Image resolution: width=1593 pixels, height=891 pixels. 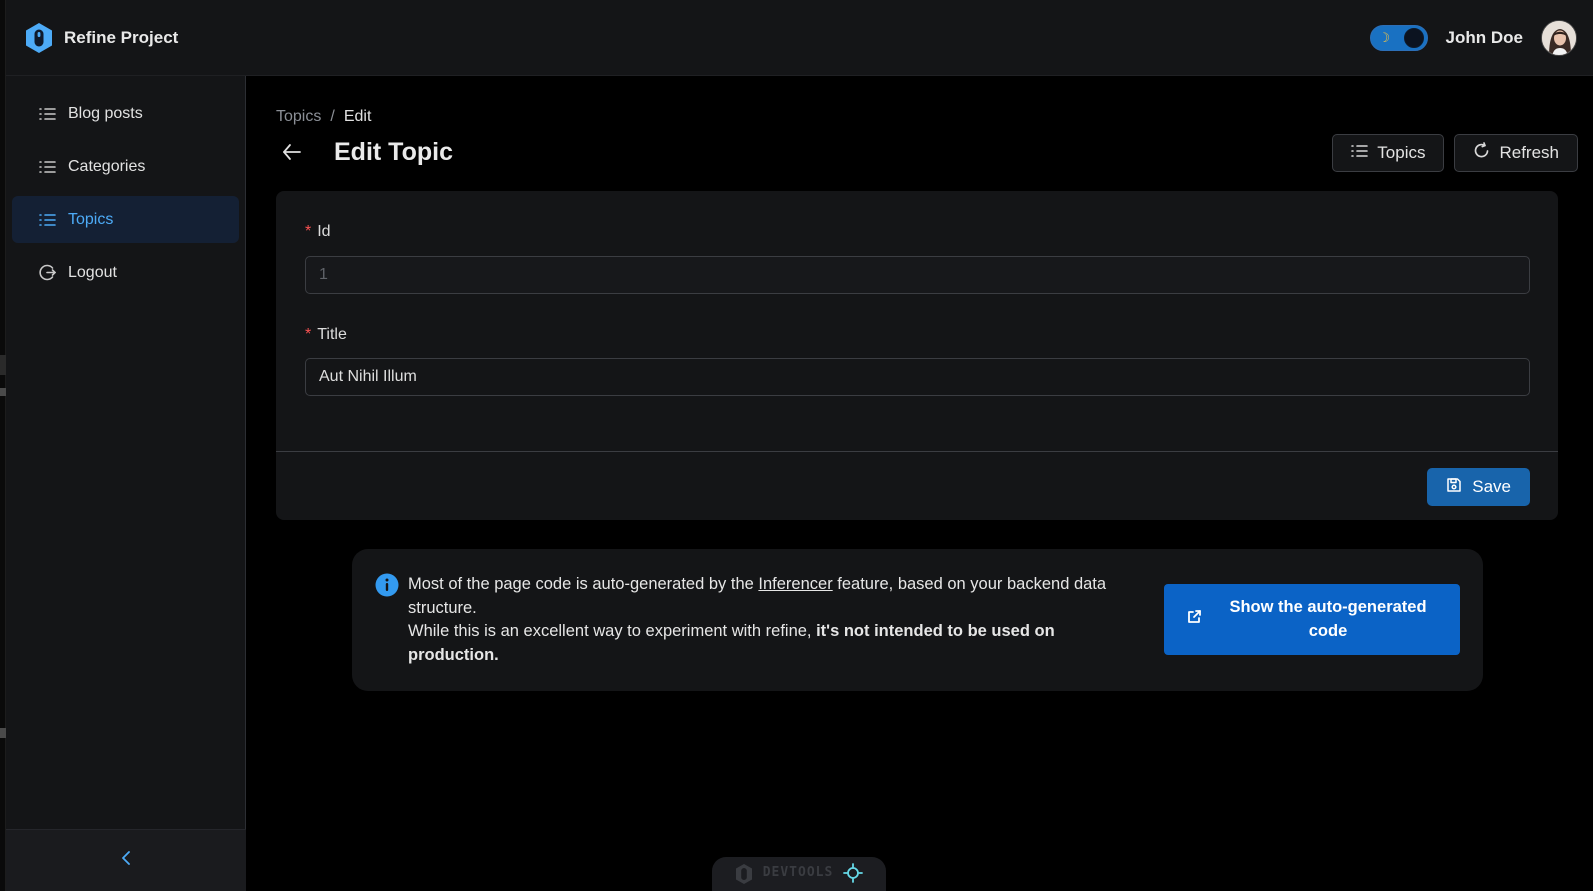 What do you see at coordinates (1384, 37) in the screenshot?
I see `moon-icon: ☽` at bounding box center [1384, 37].